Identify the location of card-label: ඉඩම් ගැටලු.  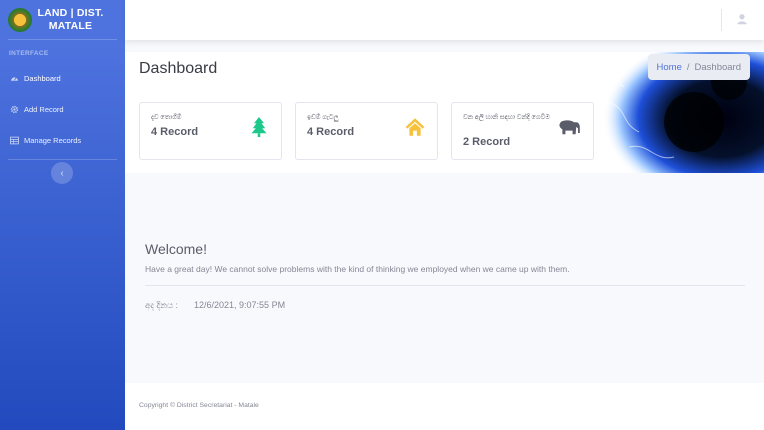
(323, 117).